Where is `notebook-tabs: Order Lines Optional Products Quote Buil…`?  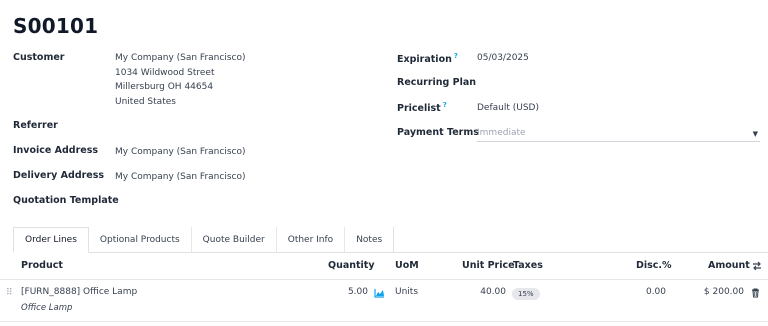
notebook-tabs: Order Lines Optional Products Quote Buil… is located at coordinates (204, 240).